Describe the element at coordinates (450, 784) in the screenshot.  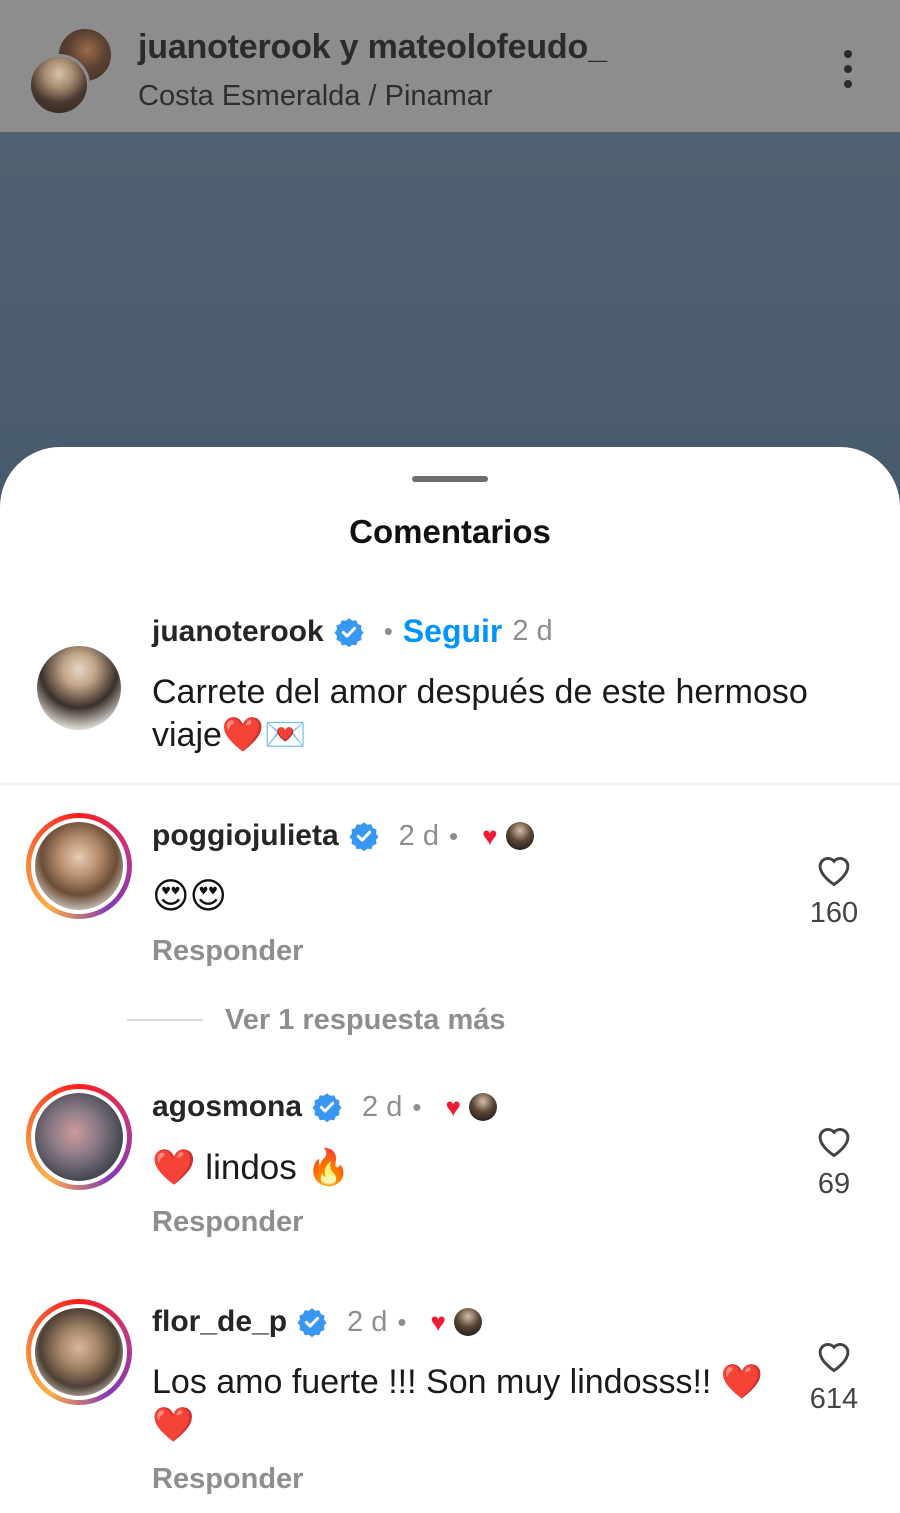
I see `divider` at that location.